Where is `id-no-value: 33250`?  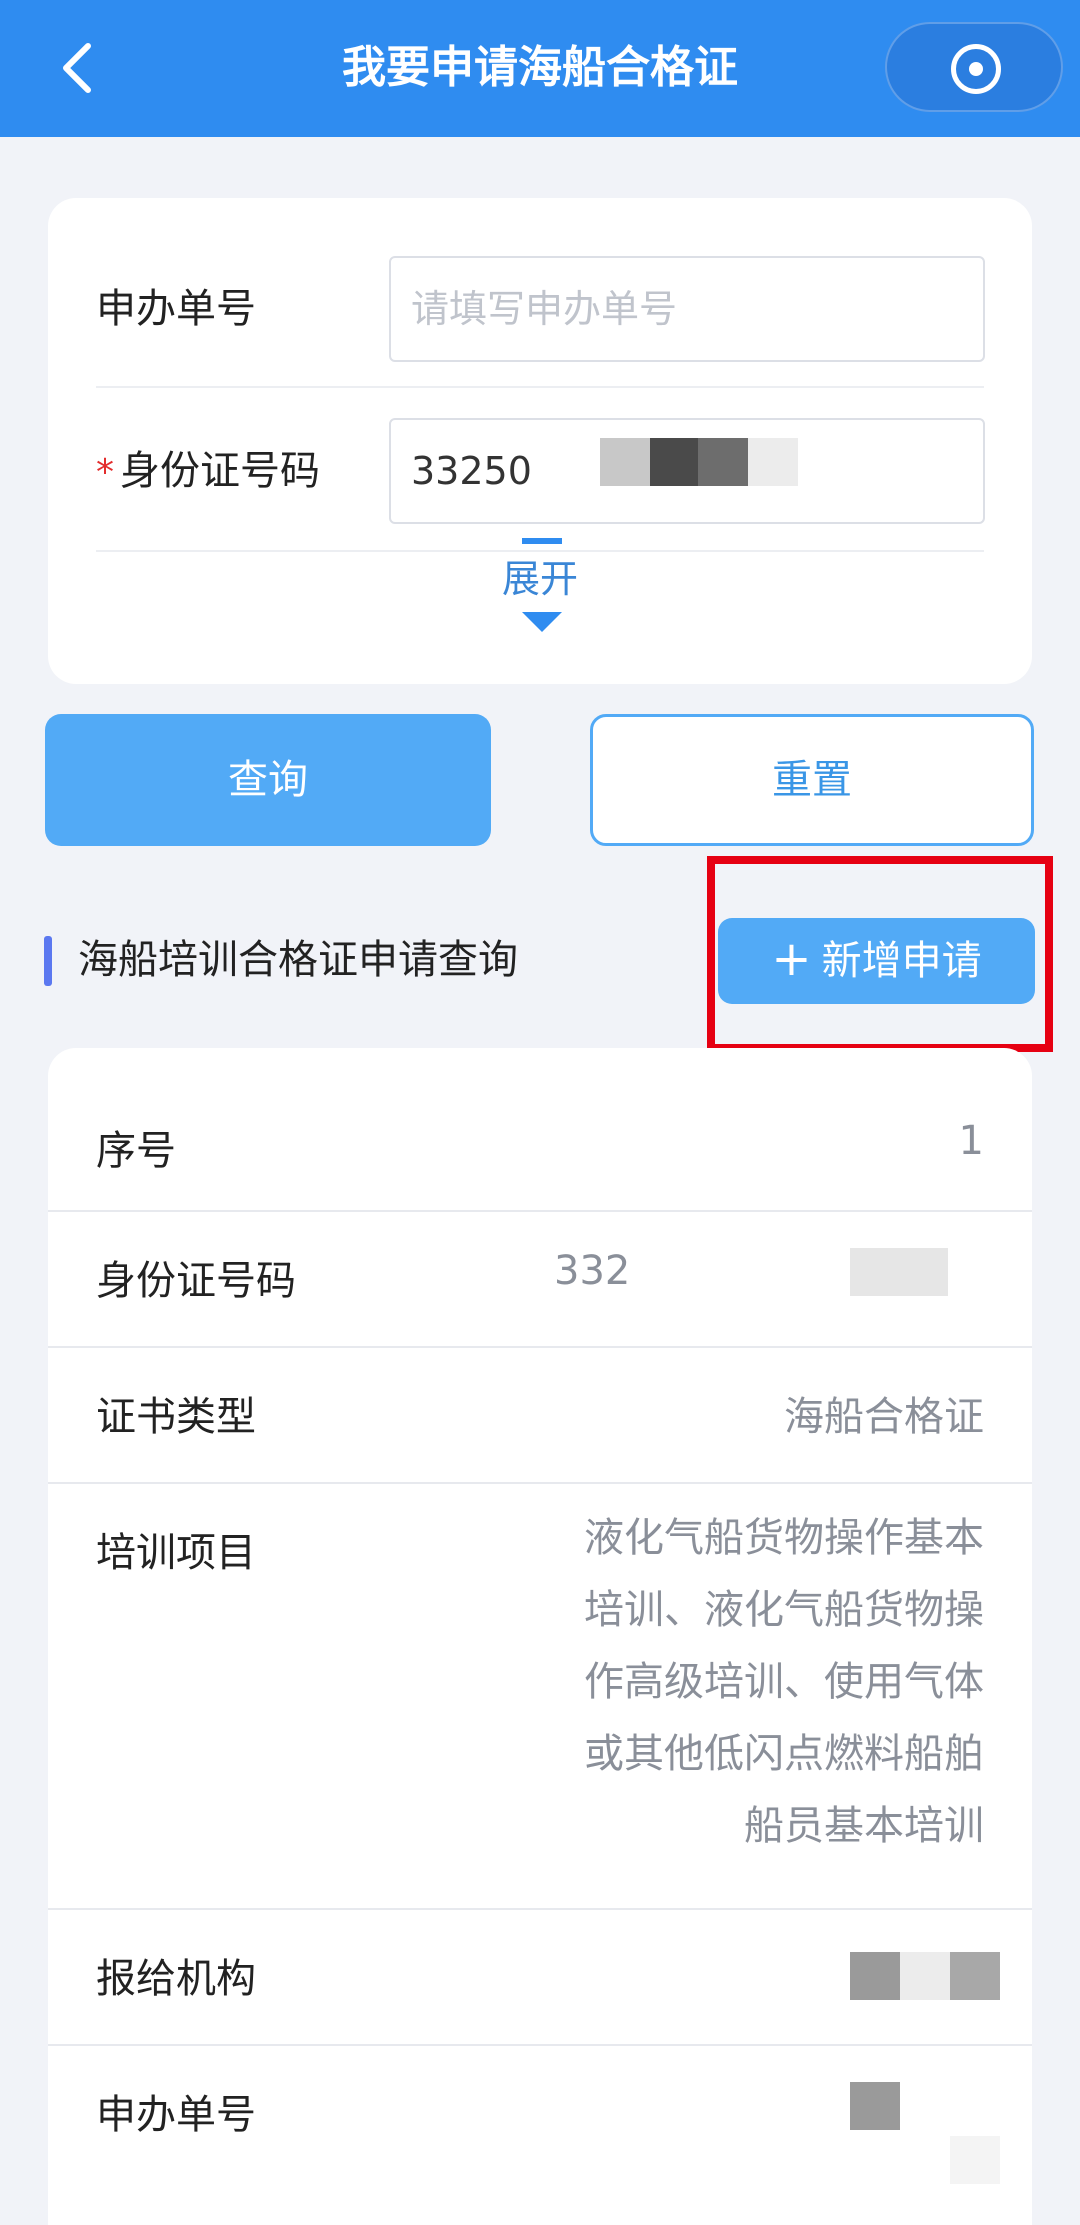
id-no-value: 33250 is located at coordinates (471, 471).